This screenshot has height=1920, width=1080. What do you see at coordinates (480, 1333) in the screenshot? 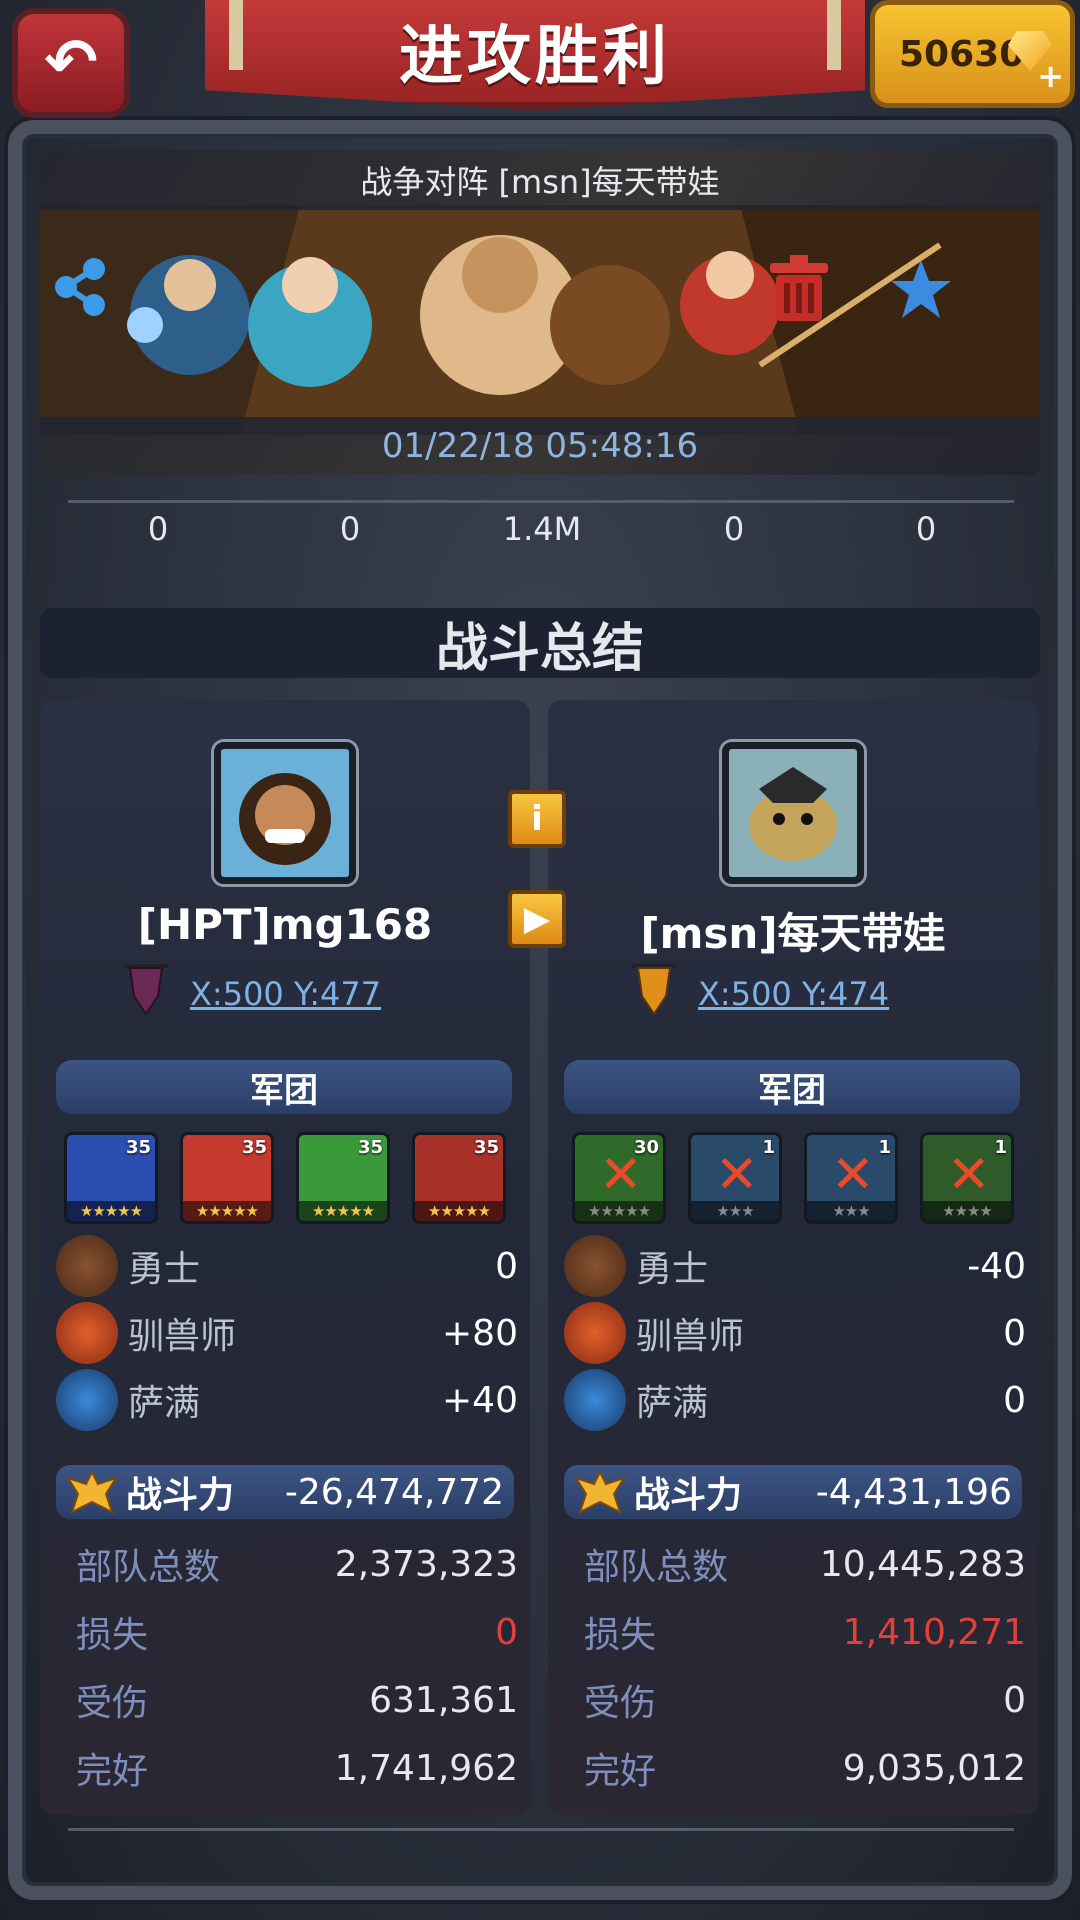
I see `unit-value: +80` at bounding box center [480, 1333].